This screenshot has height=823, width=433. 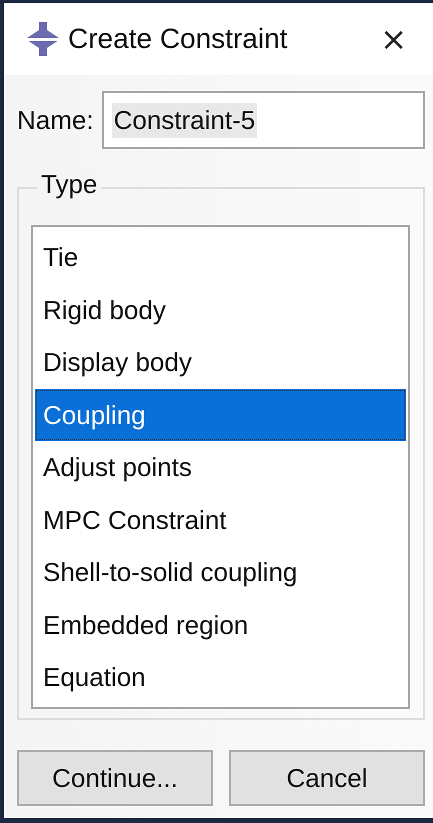 I want to click on list-item: Adjust points, so click(x=220, y=467).